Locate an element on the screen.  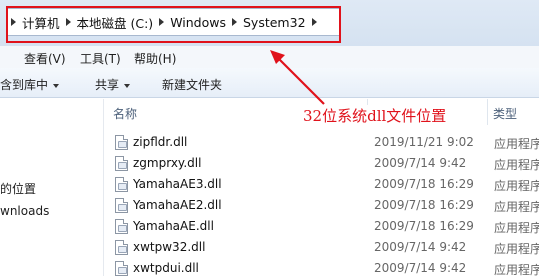
navigation-pane: 的位置 wnloads is located at coordinates (52, 187).